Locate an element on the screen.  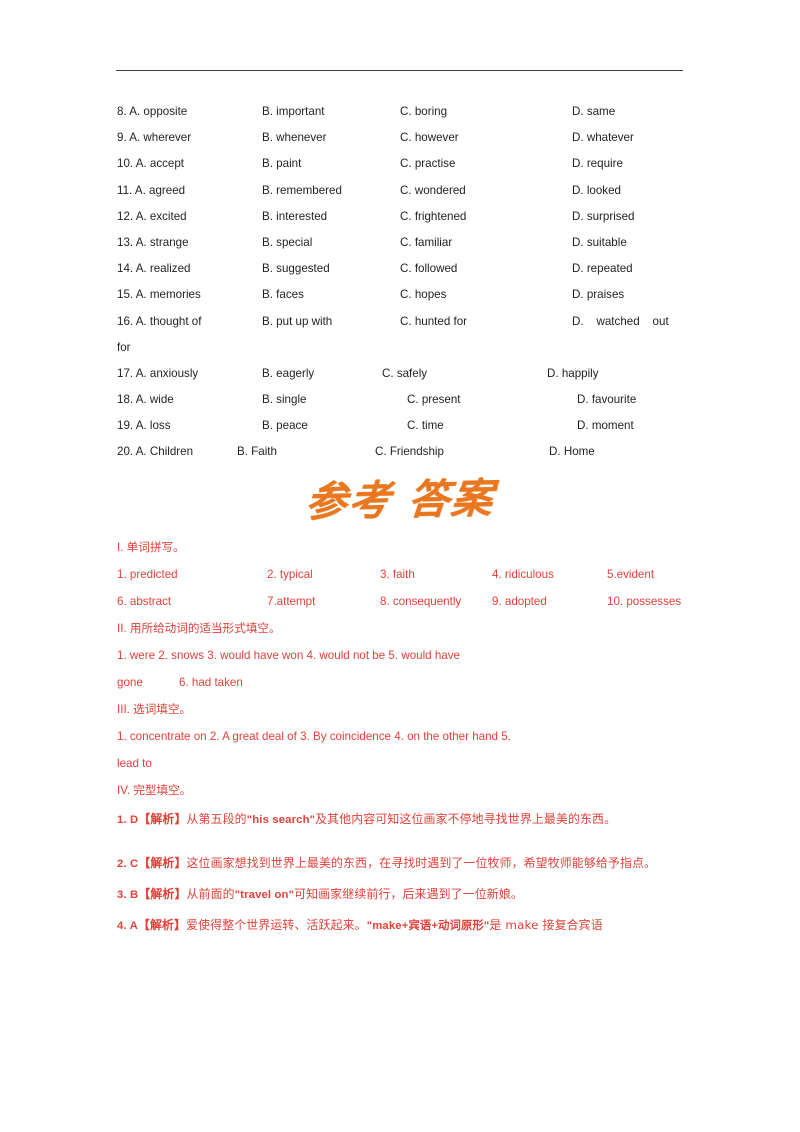
option-16-a: 16. A. thought of is located at coordinates (159, 321).